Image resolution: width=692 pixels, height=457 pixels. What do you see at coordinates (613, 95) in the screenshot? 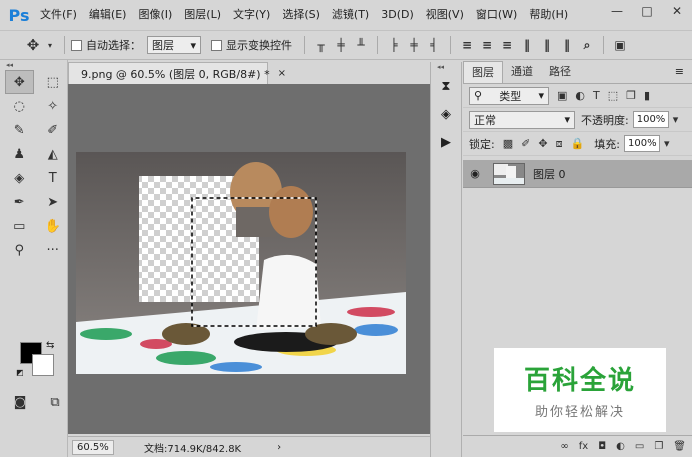
I see `filter-shape-icon: ⬚` at bounding box center [613, 95].